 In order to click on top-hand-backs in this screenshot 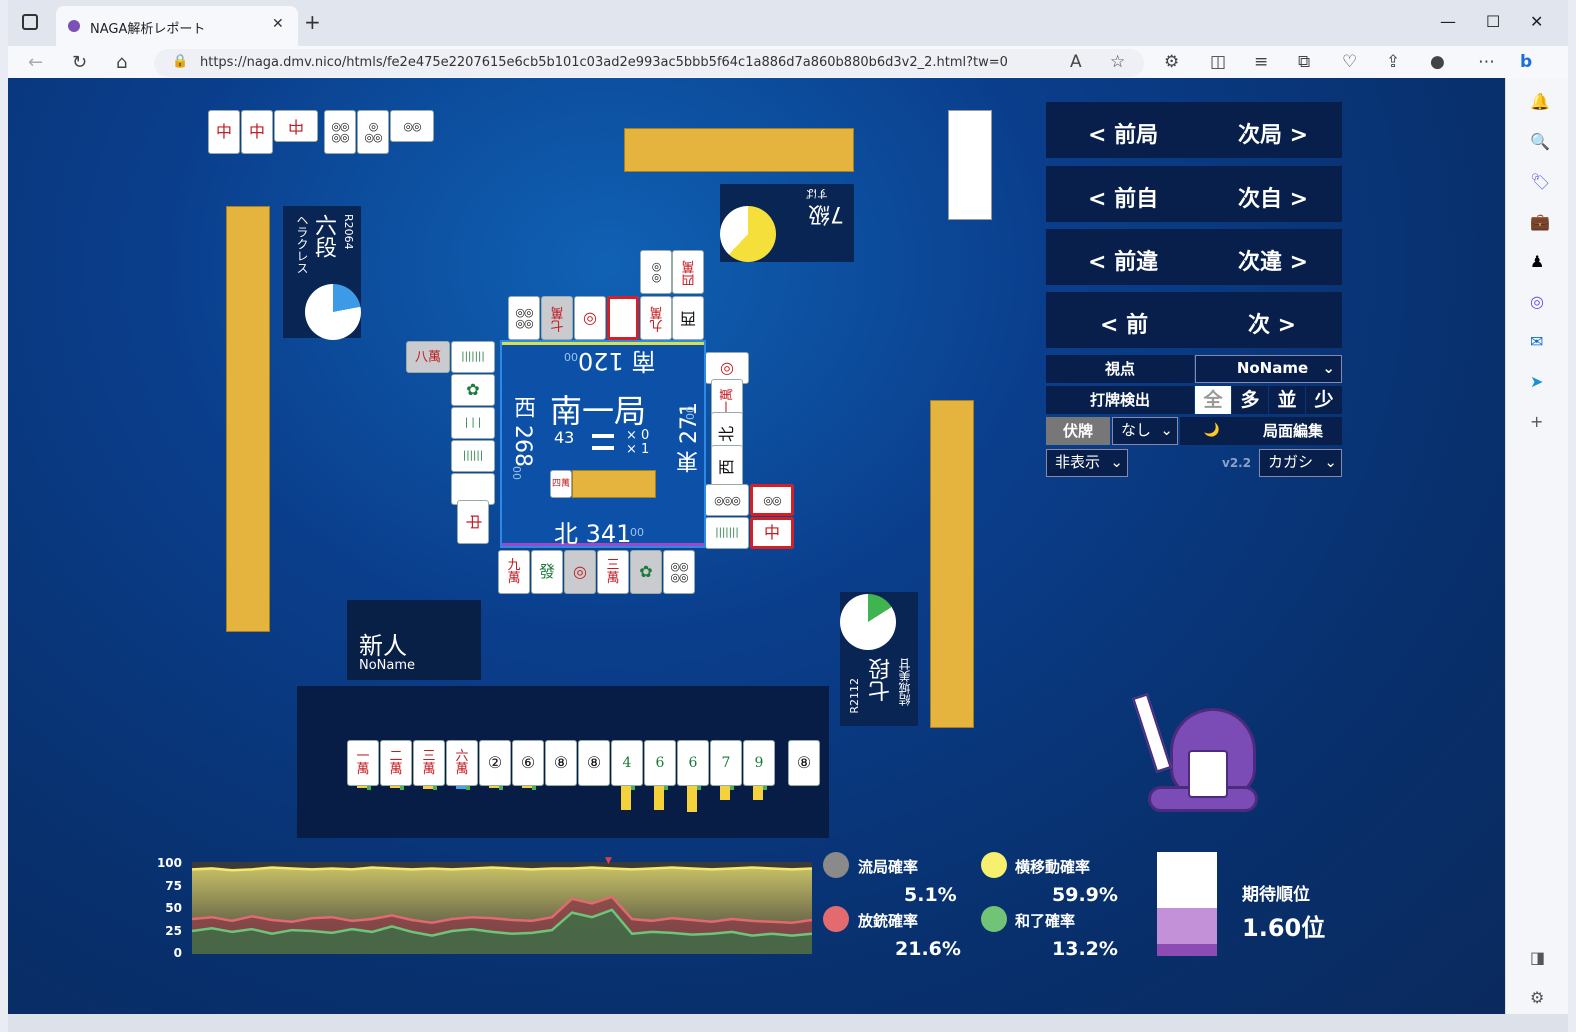, I will do `click(739, 150)`.